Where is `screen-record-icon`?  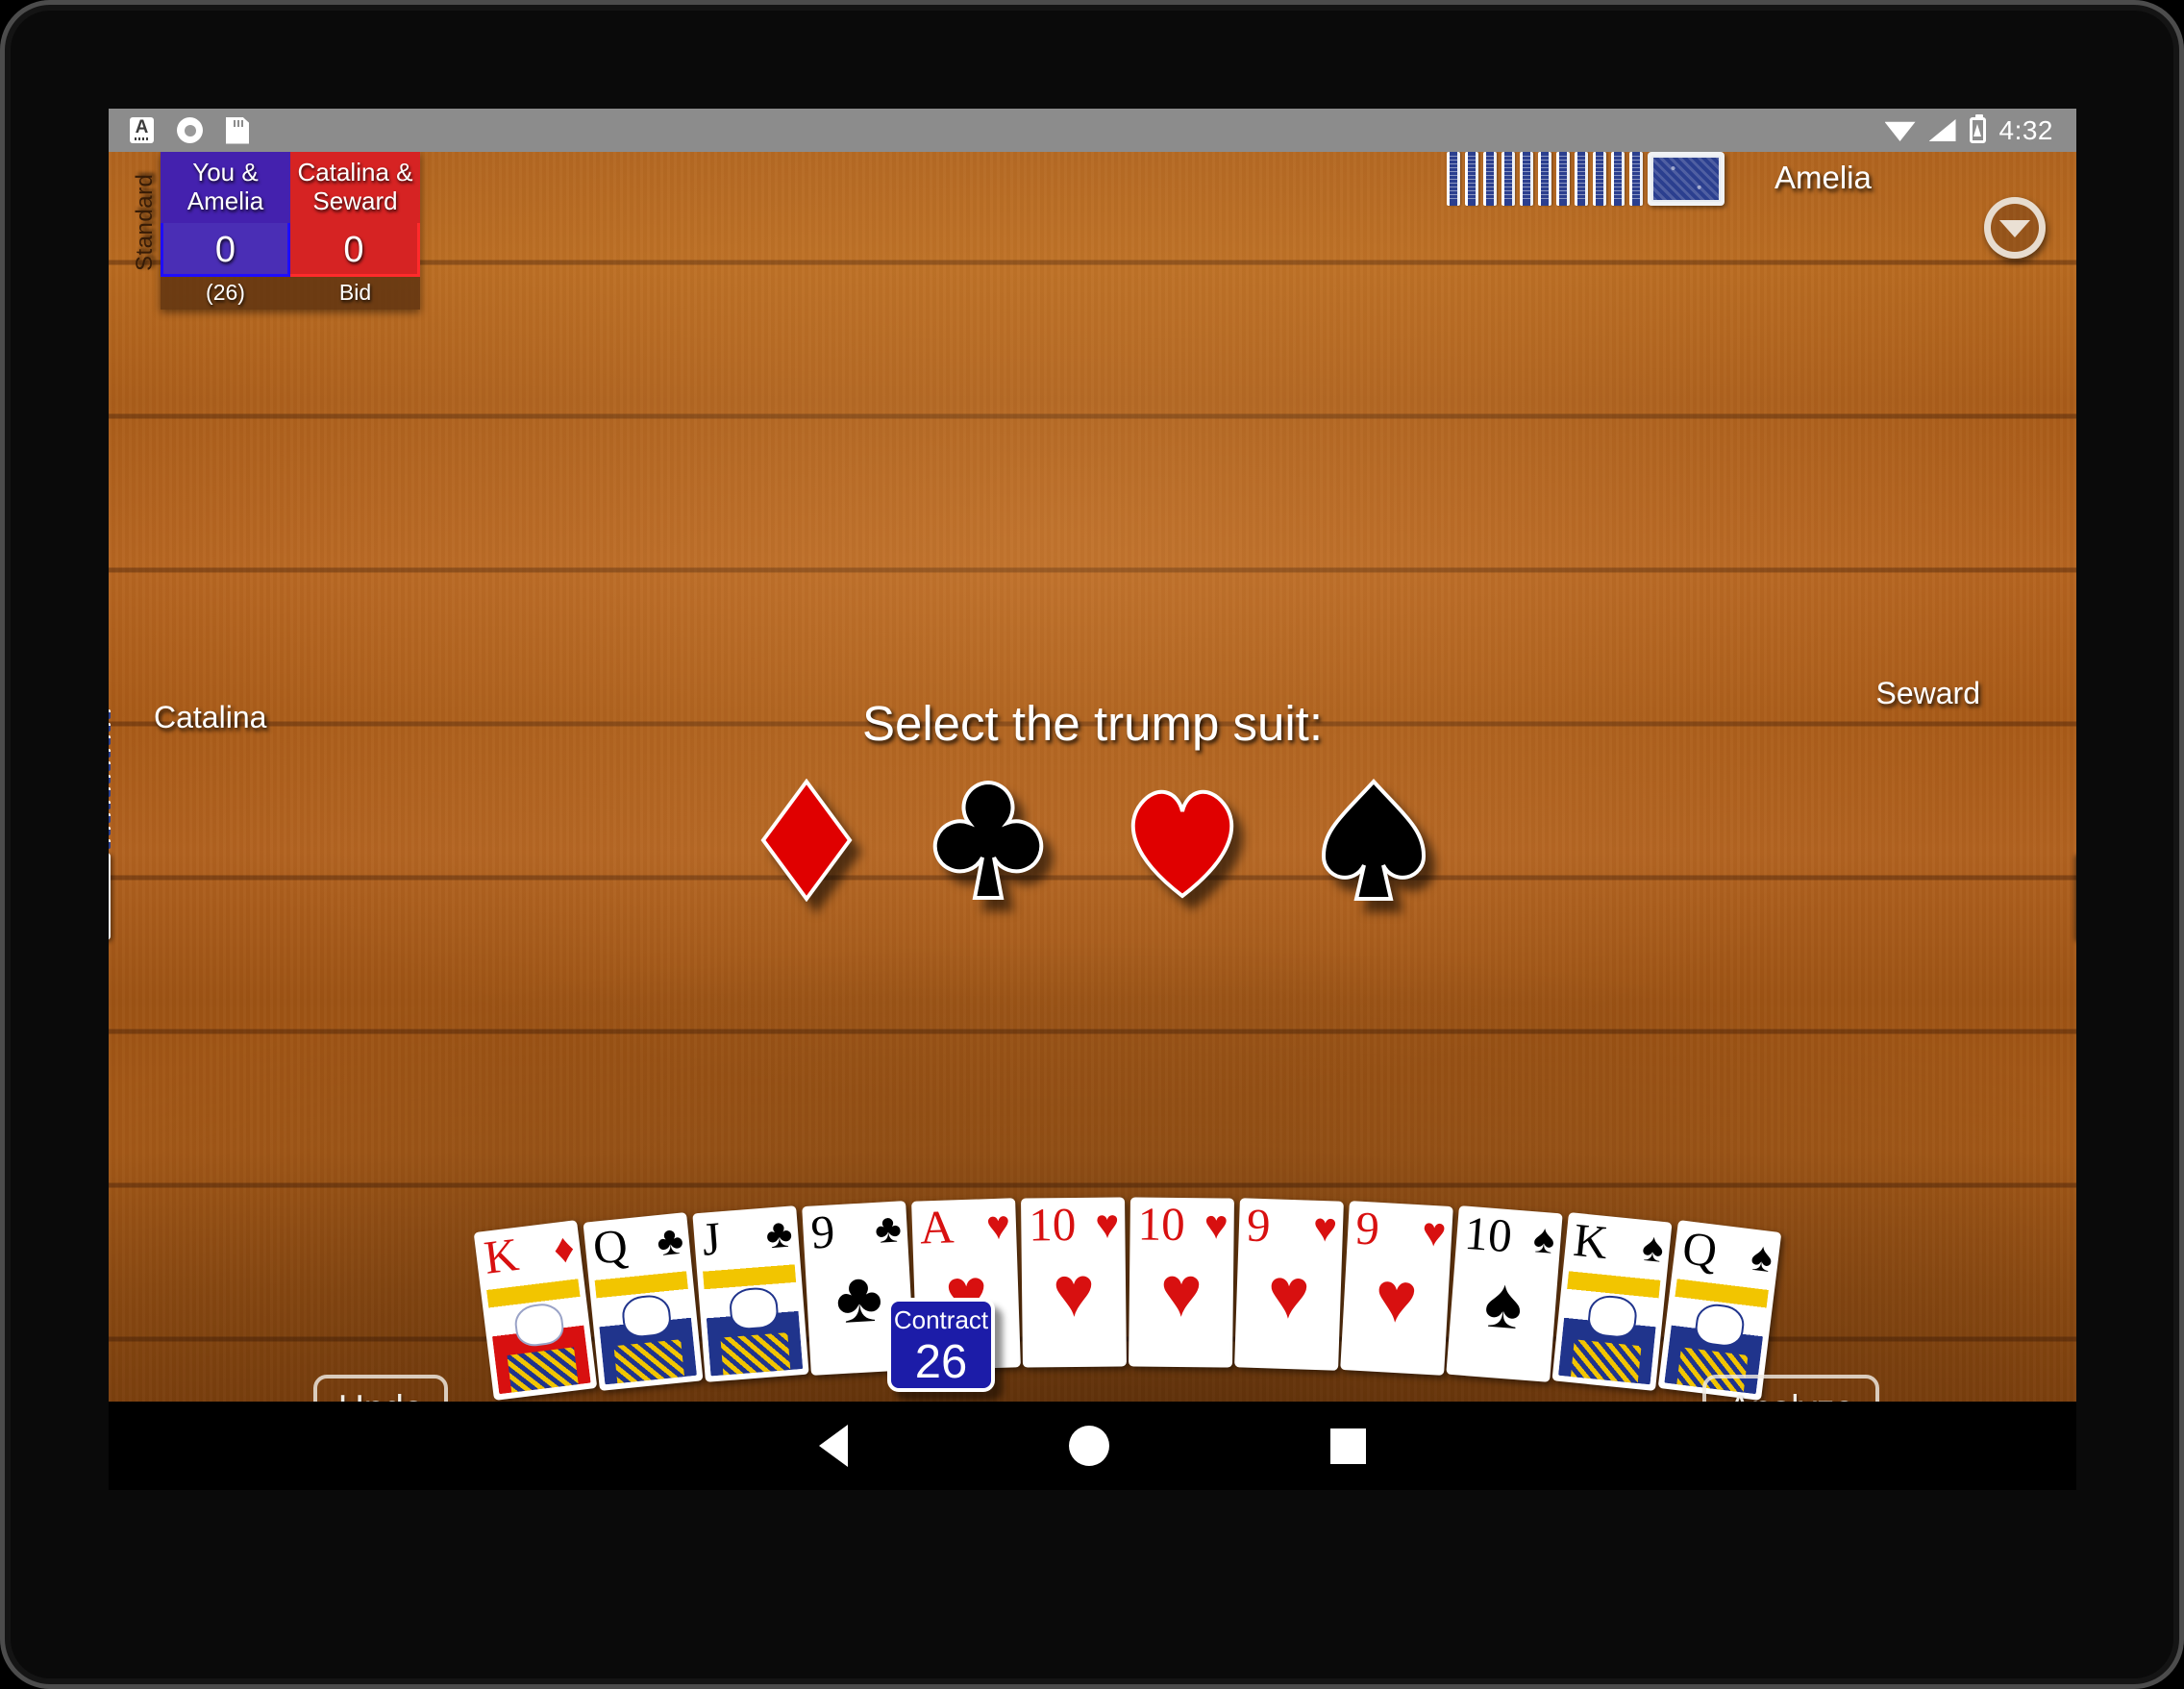 screen-record-icon is located at coordinates (190, 130).